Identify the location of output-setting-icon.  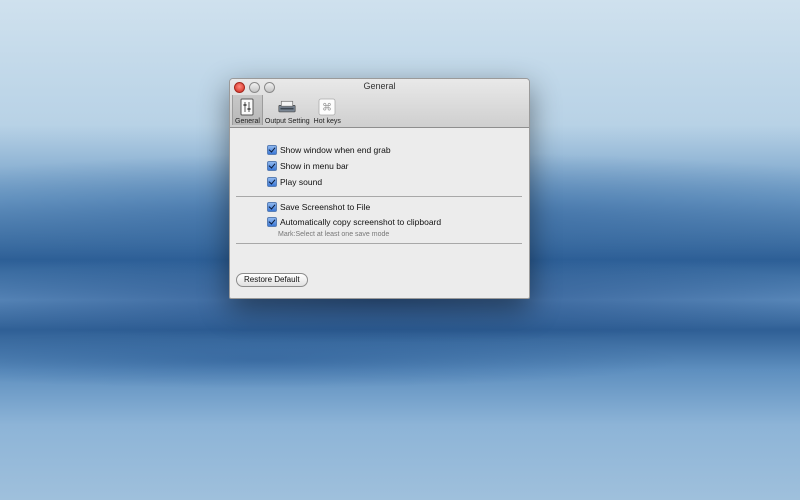
(287, 107).